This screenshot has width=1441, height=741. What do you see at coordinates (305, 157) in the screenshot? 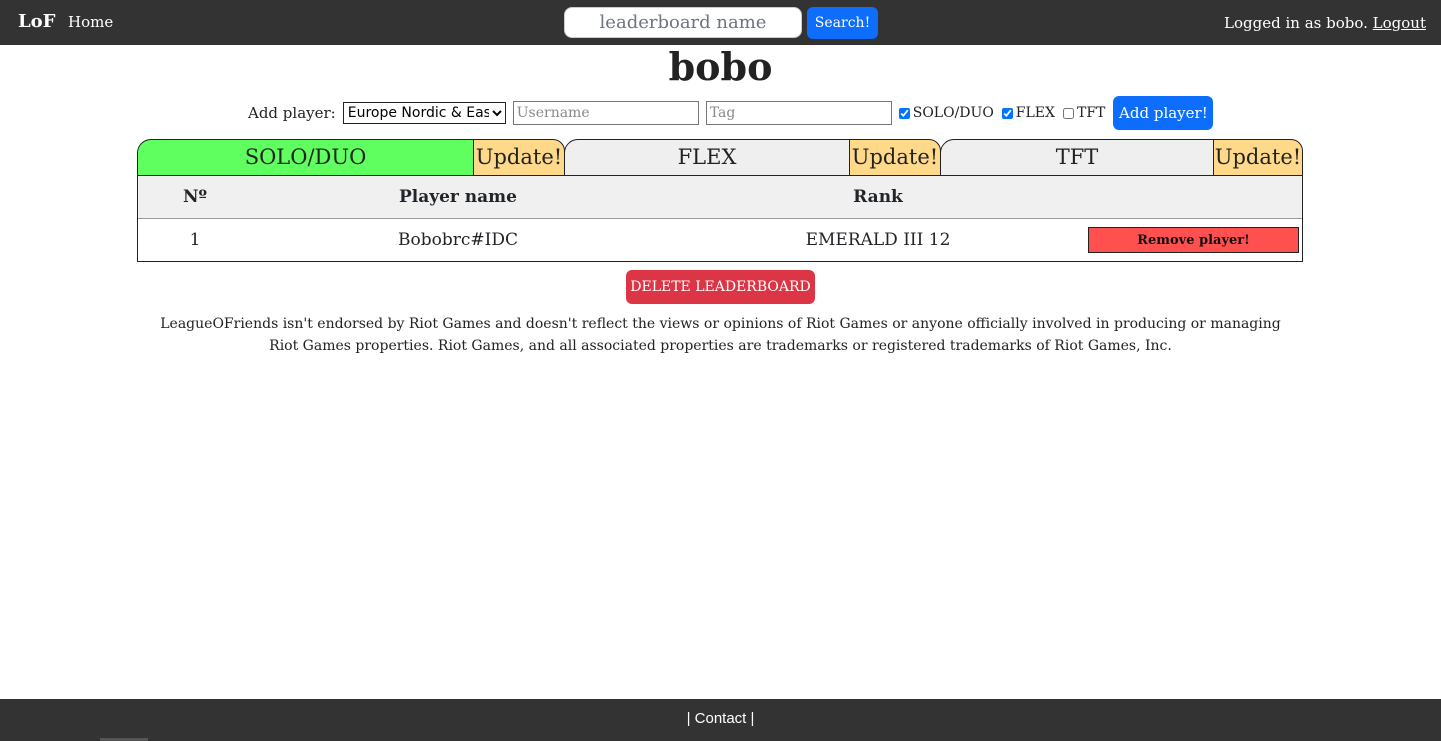
I see `tab-soloduo: SOLO/DUO` at bounding box center [305, 157].